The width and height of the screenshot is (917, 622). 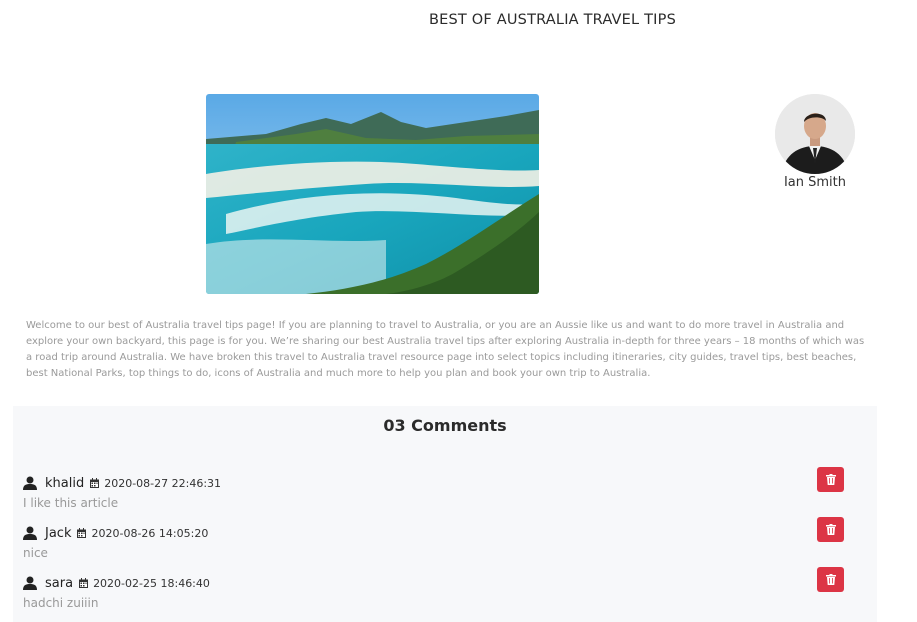 What do you see at coordinates (445, 593) in the screenshot?
I see `comment-item: sara 2020-02-25 18:46:40 hadchi zuiiin` at bounding box center [445, 593].